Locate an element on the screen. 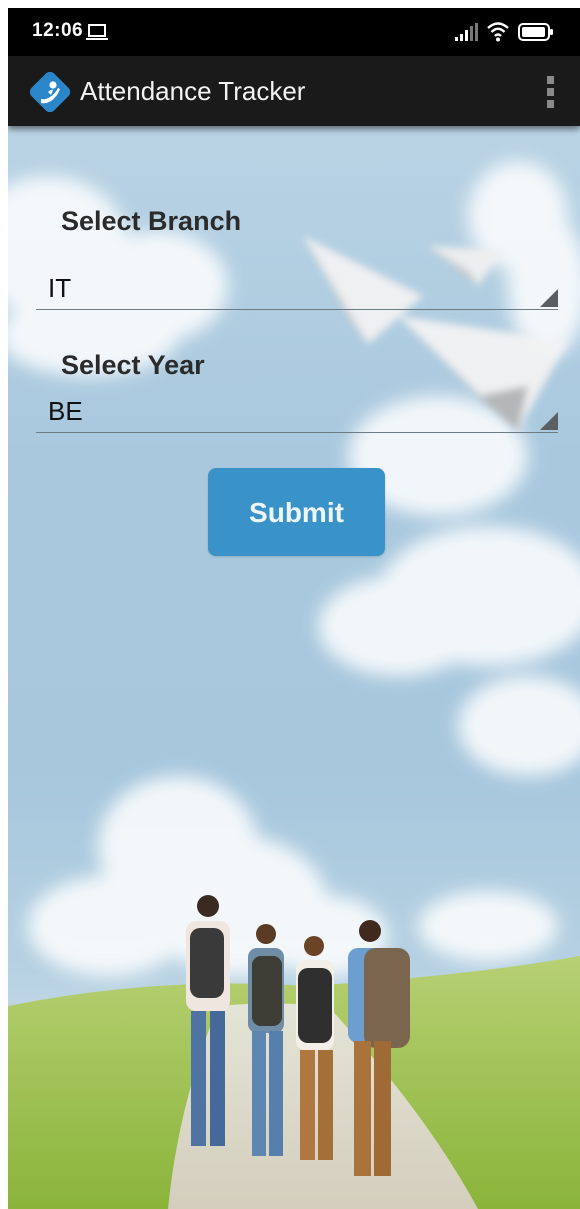  signal-icon is located at coordinates (466, 32).